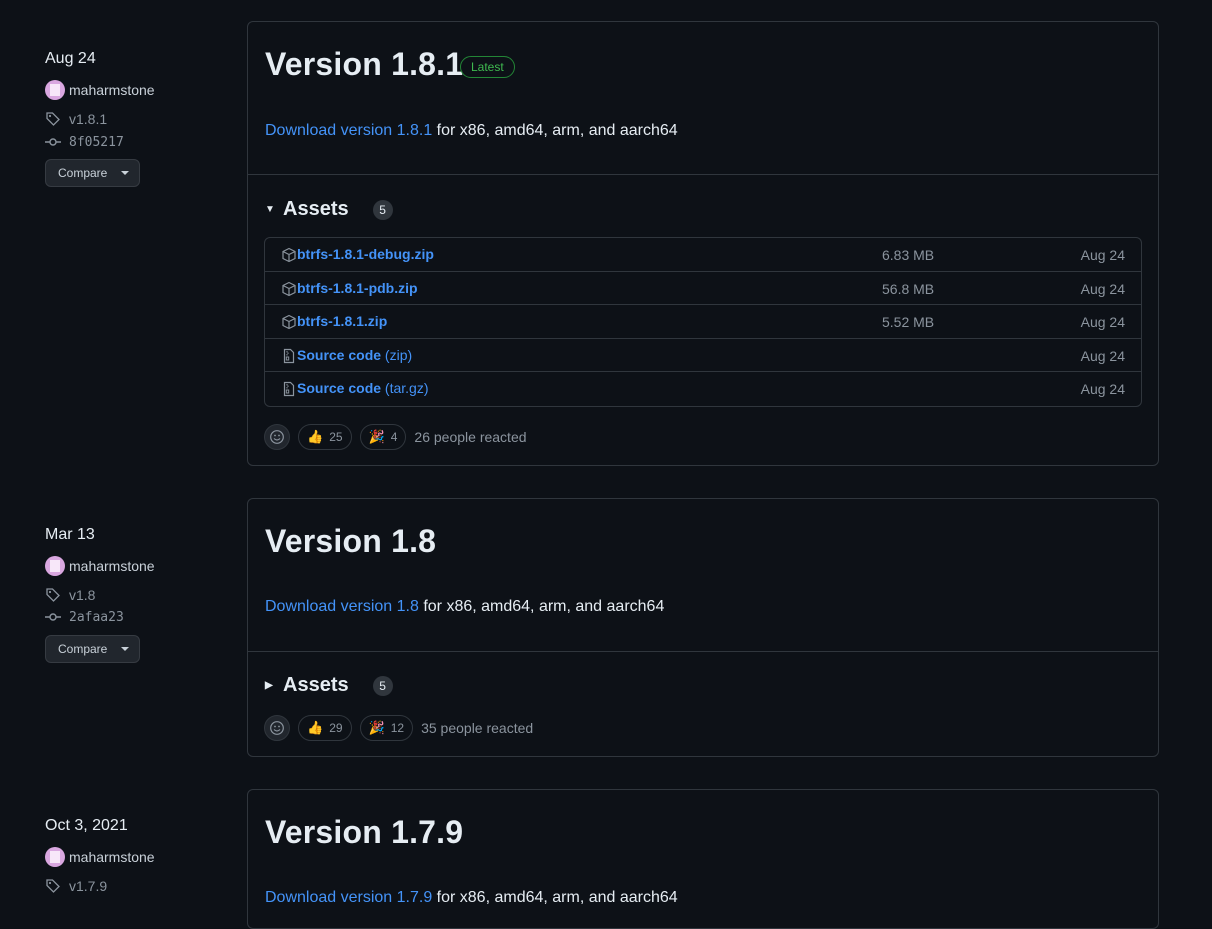  What do you see at coordinates (325, 437) in the screenshot?
I see `thumbs-up-reaction: 👍 25` at bounding box center [325, 437].